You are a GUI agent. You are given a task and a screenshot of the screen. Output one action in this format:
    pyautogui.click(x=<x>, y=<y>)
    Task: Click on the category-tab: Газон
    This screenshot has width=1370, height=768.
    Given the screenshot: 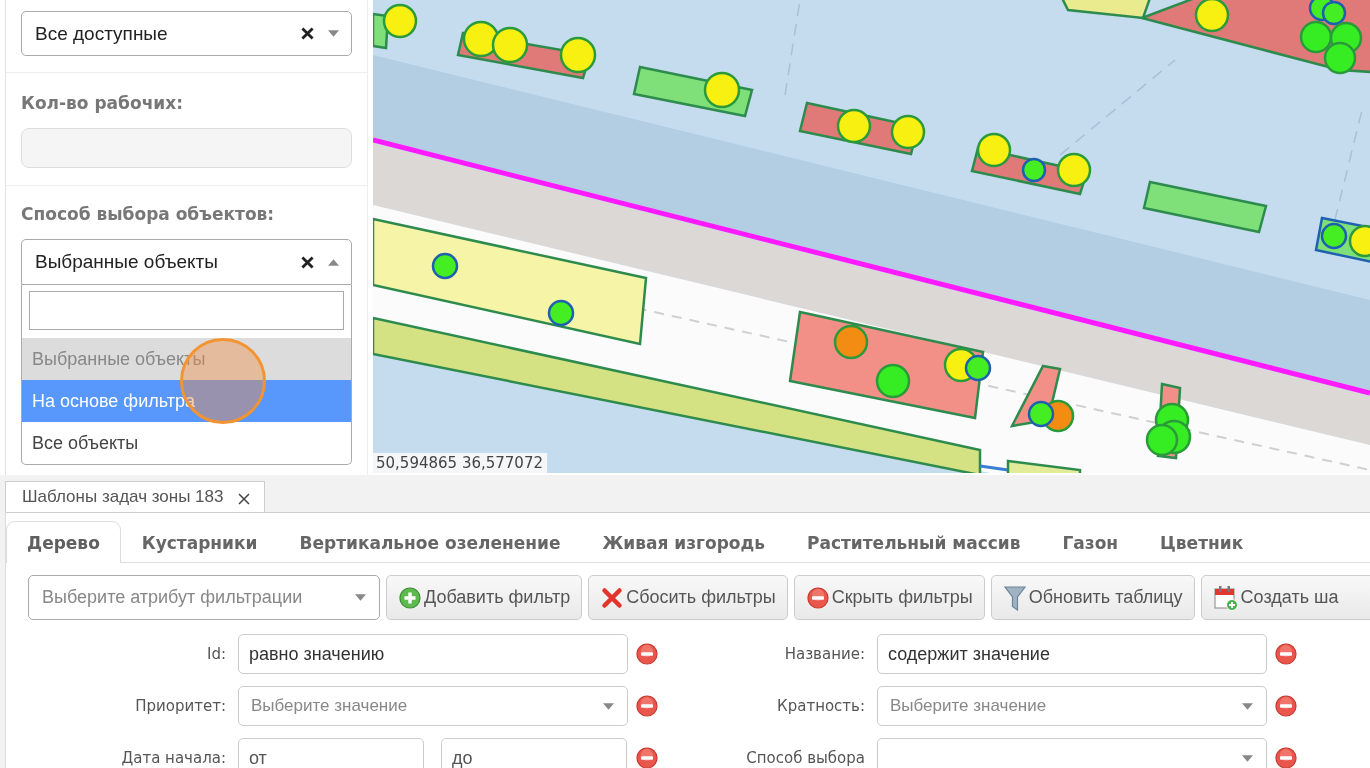 What is the action you would take?
    pyautogui.click(x=1090, y=542)
    